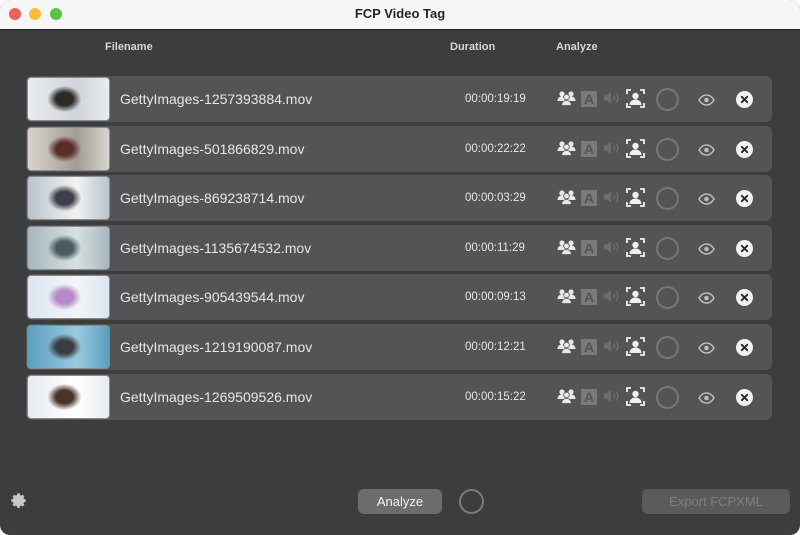 The width and height of the screenshot is (800, 535). What do you see at coordinates (400, 501) in the screenshot?
I see `analyze-button: Analyze` at bounding box center [400, 501].